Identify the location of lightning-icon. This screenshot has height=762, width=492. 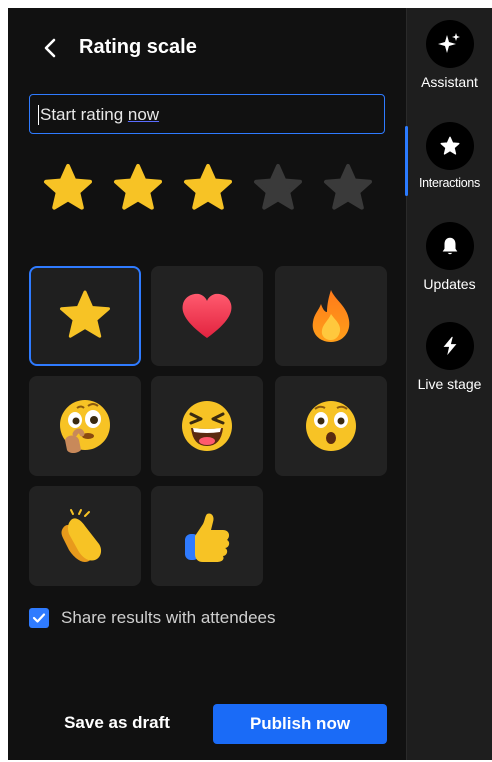
(449, 346).